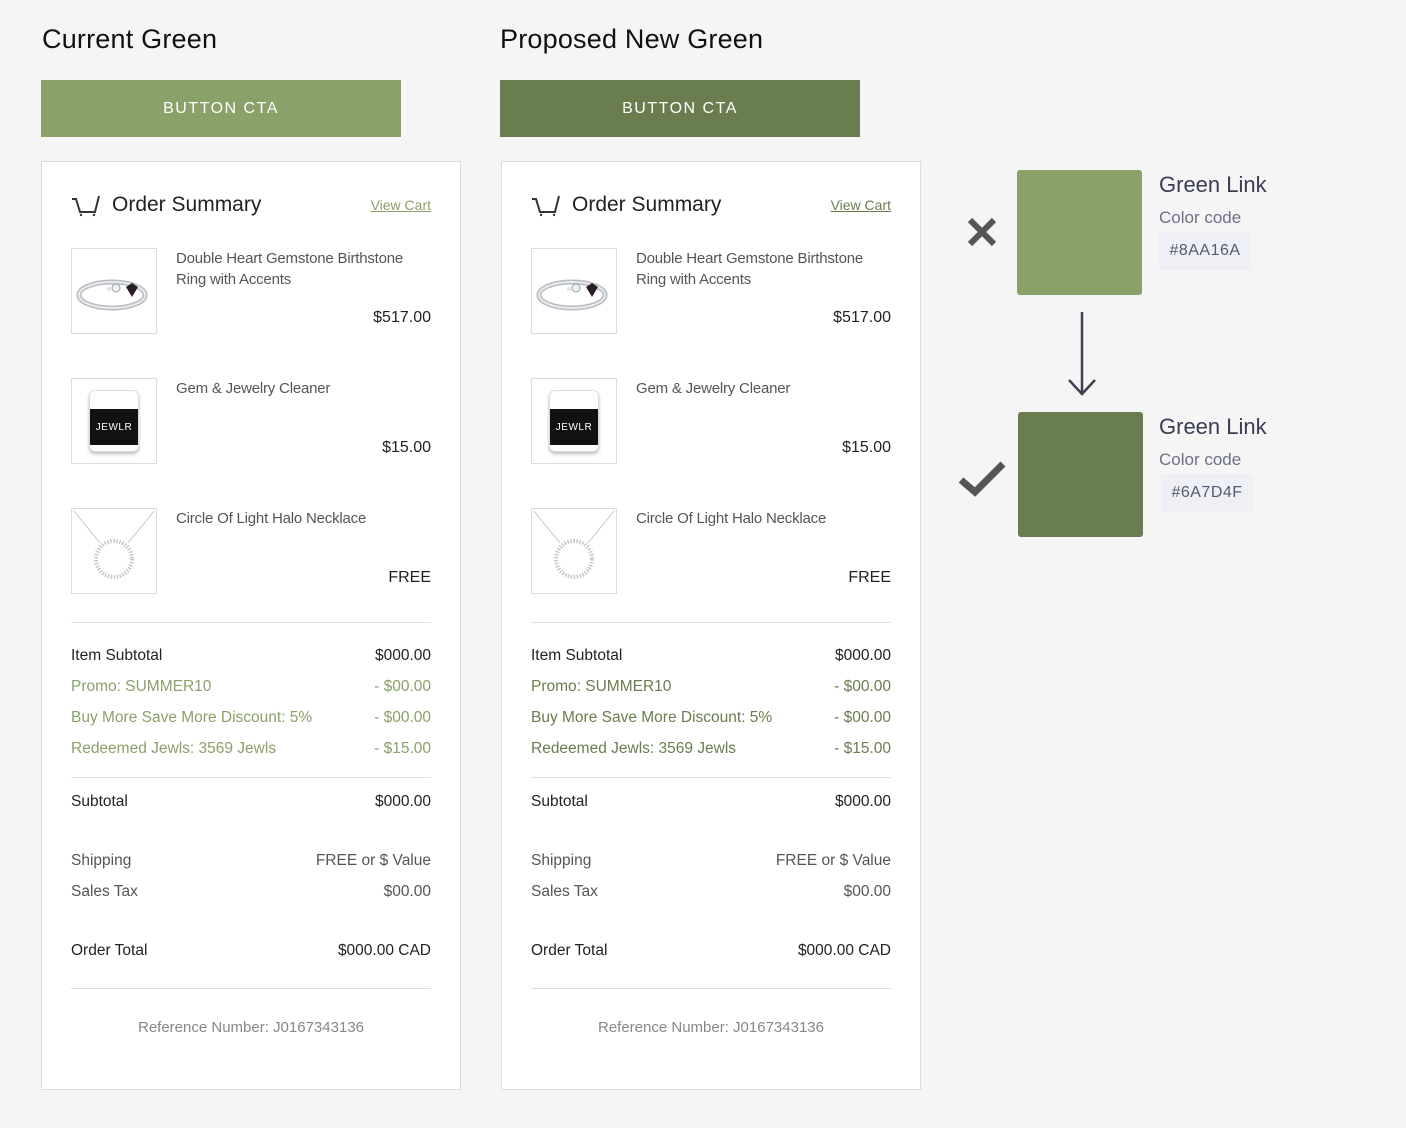  What do you see at coordinates (174, 748) in the screenshot?
I see `jewls-label: Redeemed Jewls: 3569 Jewls` at bounding box center [174, 748].